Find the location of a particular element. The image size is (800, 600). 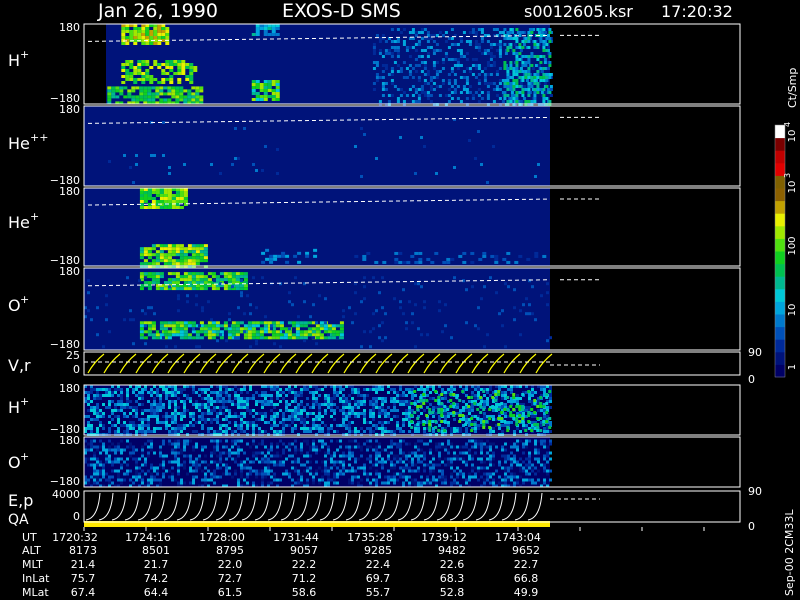

y-min-tick: 0 is located at coordinates (76, 369).